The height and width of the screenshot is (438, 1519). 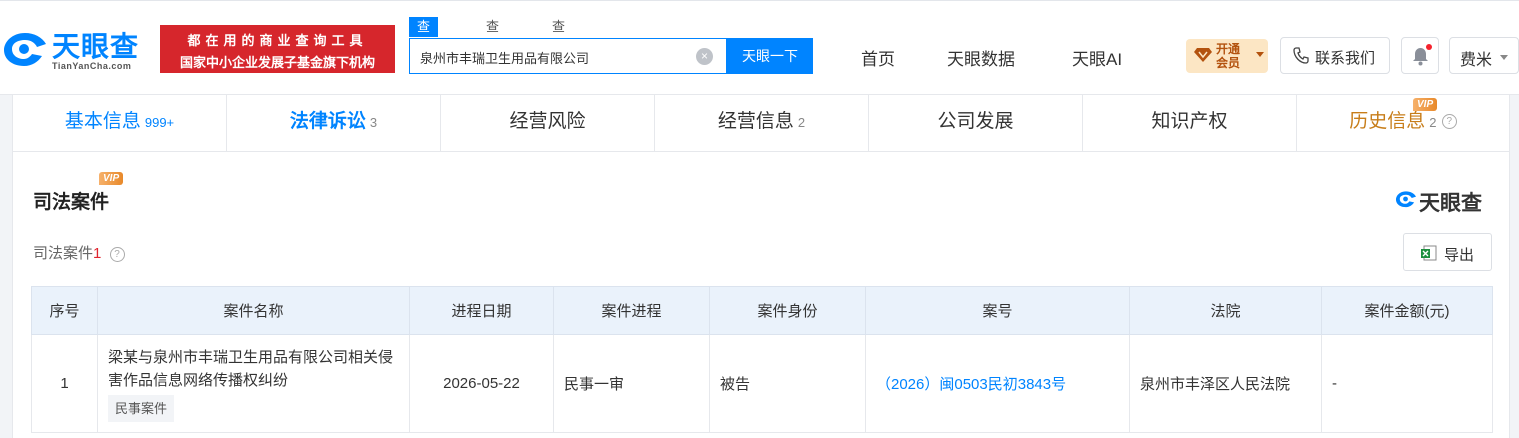 What do you see at coordinates (64, 383) in the screenshot?
I see `cell-index: 1` at bounding box center [64, 383].